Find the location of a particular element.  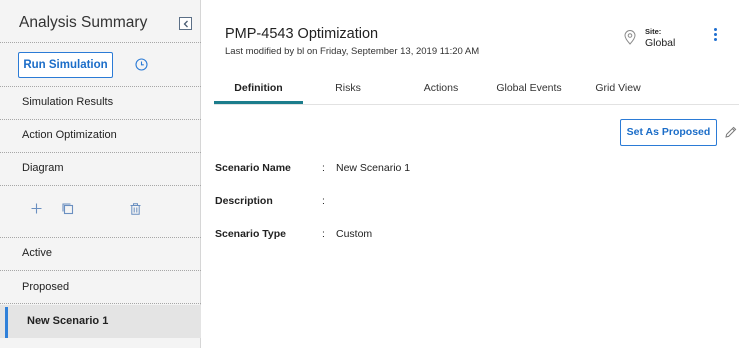

site-label: Site: is located at coordinates (653, 31).